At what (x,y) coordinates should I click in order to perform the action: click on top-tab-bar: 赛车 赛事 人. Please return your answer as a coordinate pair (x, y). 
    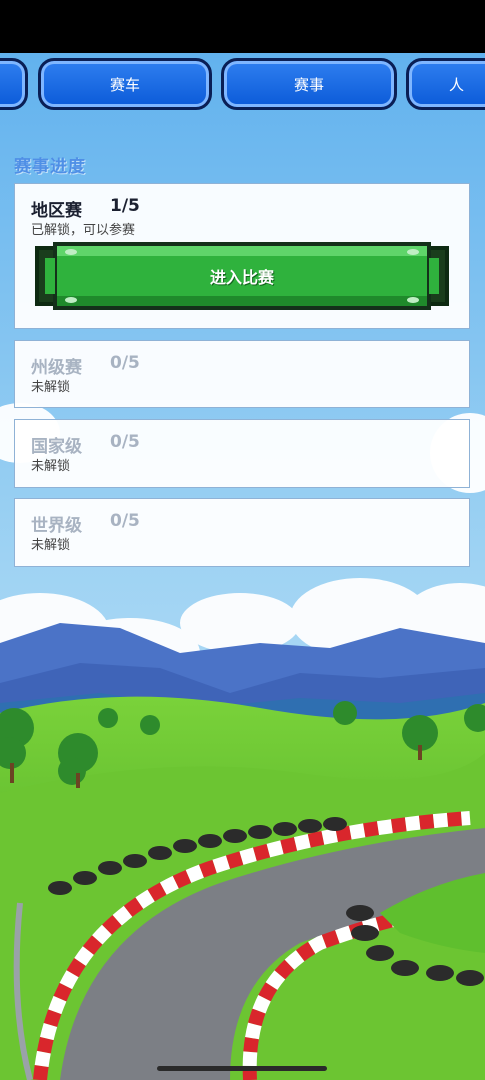
    Looking at the image, I should click on (242, 86).